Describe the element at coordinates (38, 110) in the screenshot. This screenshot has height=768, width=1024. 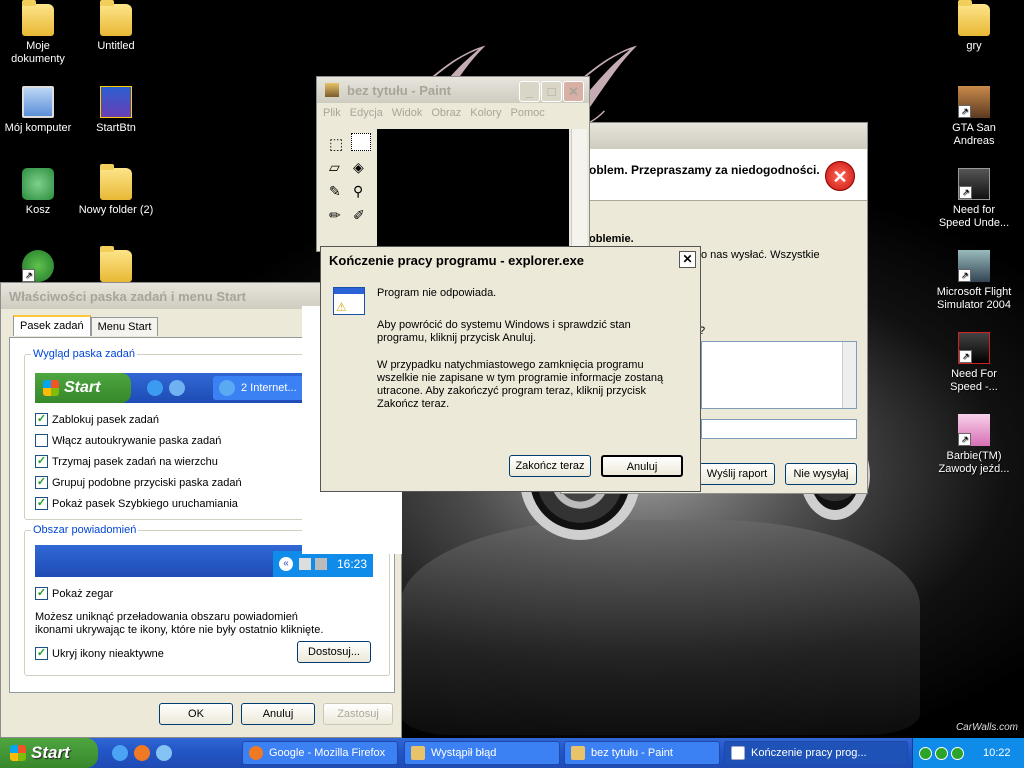
I see `desktop-icon-my-computer: Mój komputer` at that location.